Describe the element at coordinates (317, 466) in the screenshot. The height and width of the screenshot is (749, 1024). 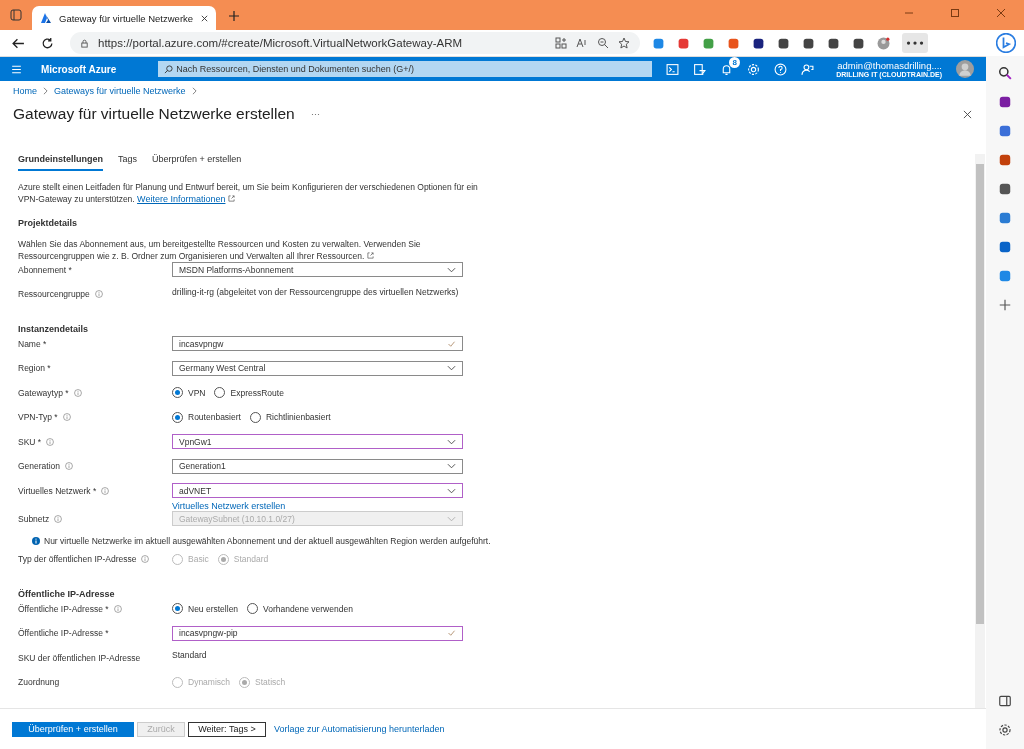
I see `dropdown: Generation1` at that location.